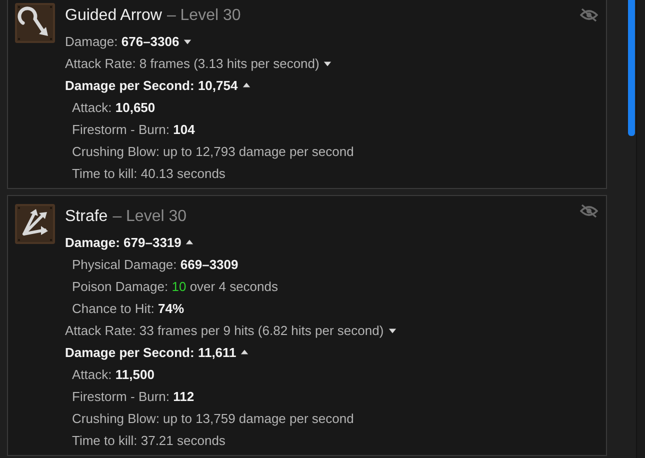 This screenshot has width=645, height=458. What do you see at coordinates (224, 330) in the screenshot?
I see `stat-text: Attack Rate: 33 frames per 9 hits (6.82 hits per second)` at bounding box center [224, 330].